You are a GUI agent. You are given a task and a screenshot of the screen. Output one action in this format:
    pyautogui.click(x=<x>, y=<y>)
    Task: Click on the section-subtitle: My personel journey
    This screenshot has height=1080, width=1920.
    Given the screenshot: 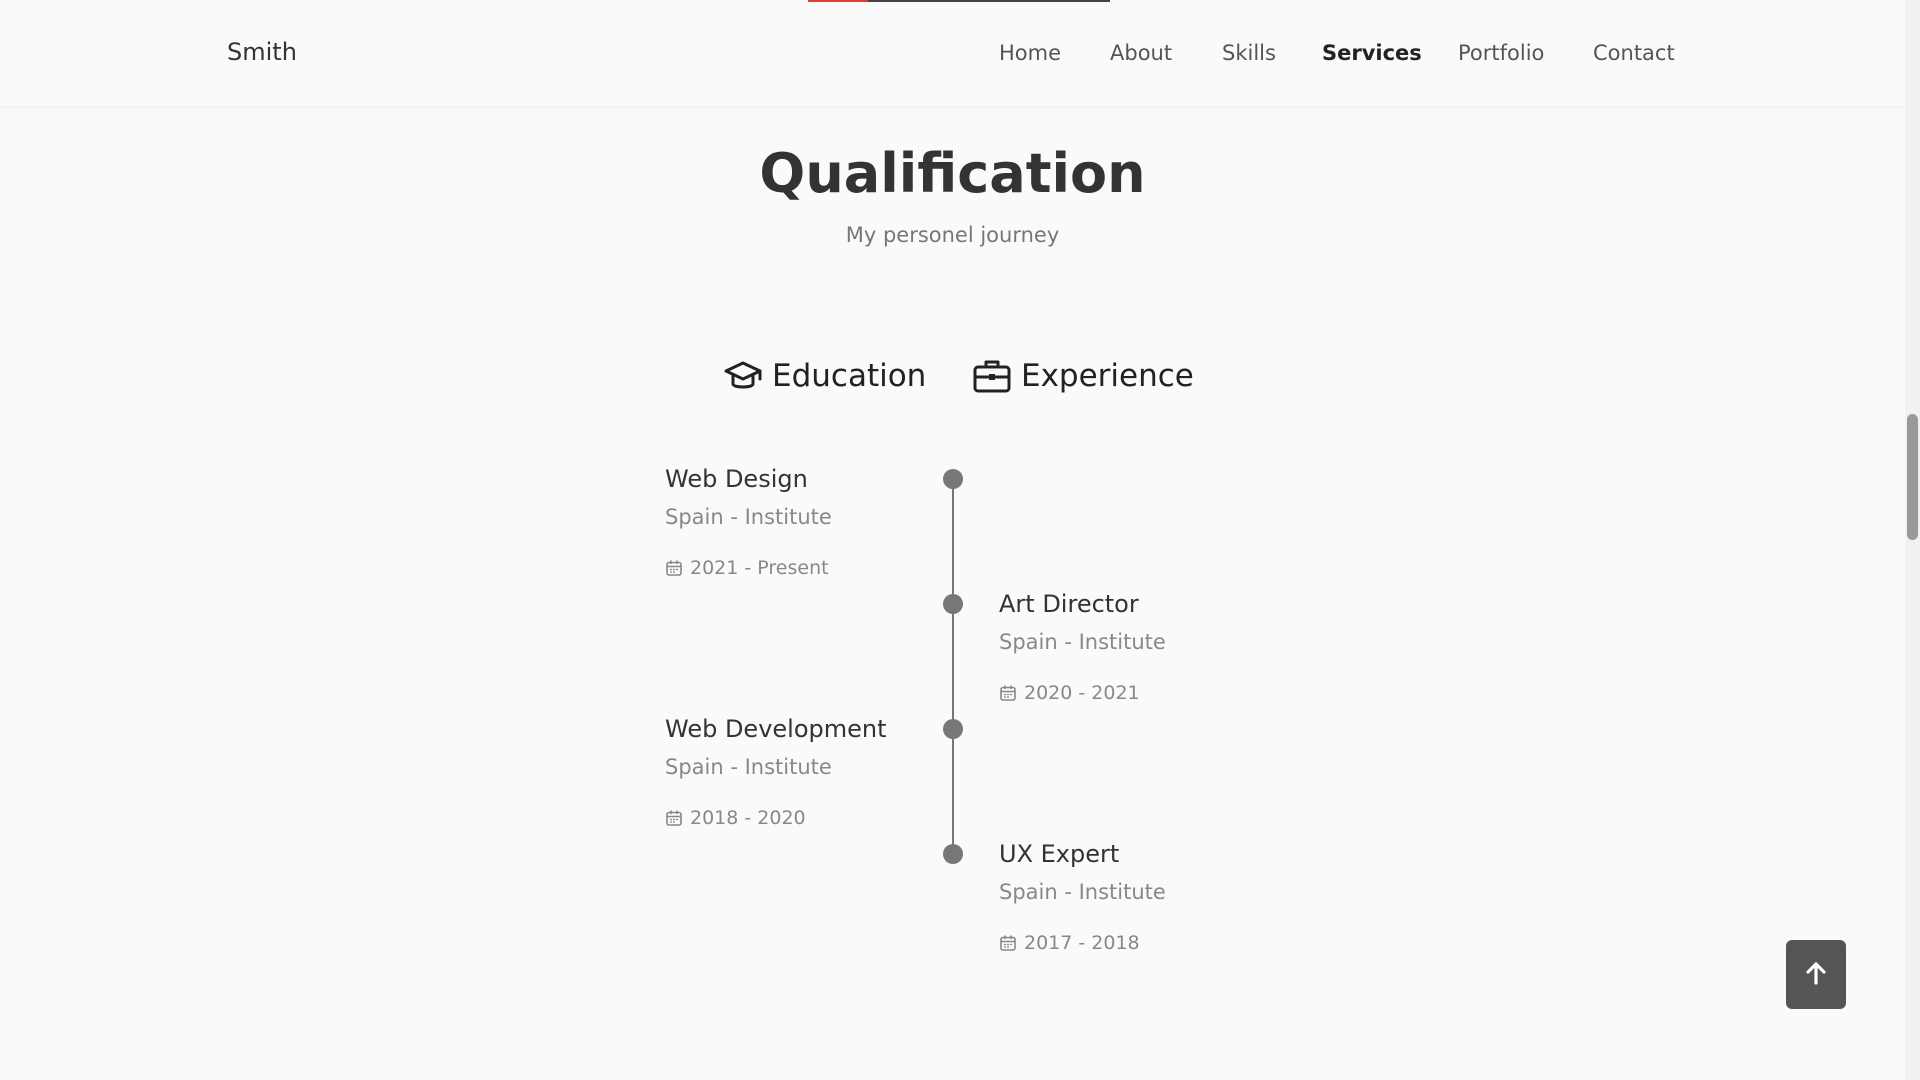 What is the action you would take?
    pyautogui.click(x=952, y=235)
    